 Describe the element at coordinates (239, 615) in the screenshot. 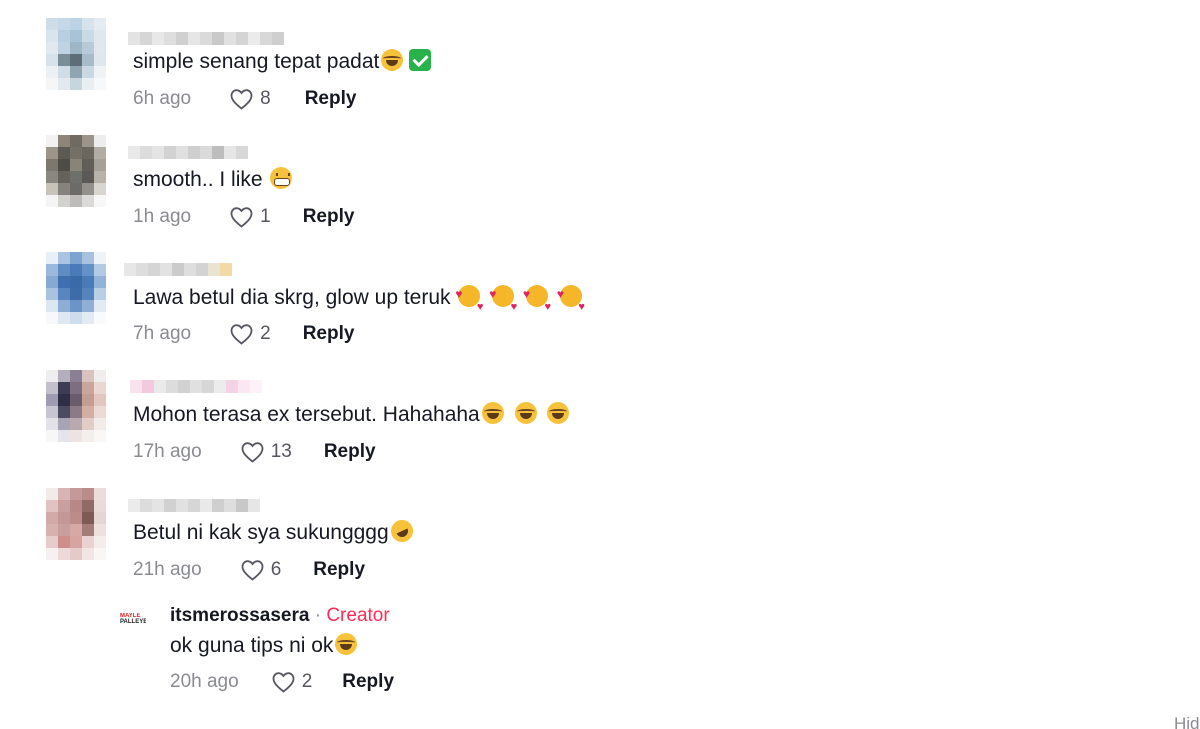

I see `reply-username: itsmerossasera` at that location.